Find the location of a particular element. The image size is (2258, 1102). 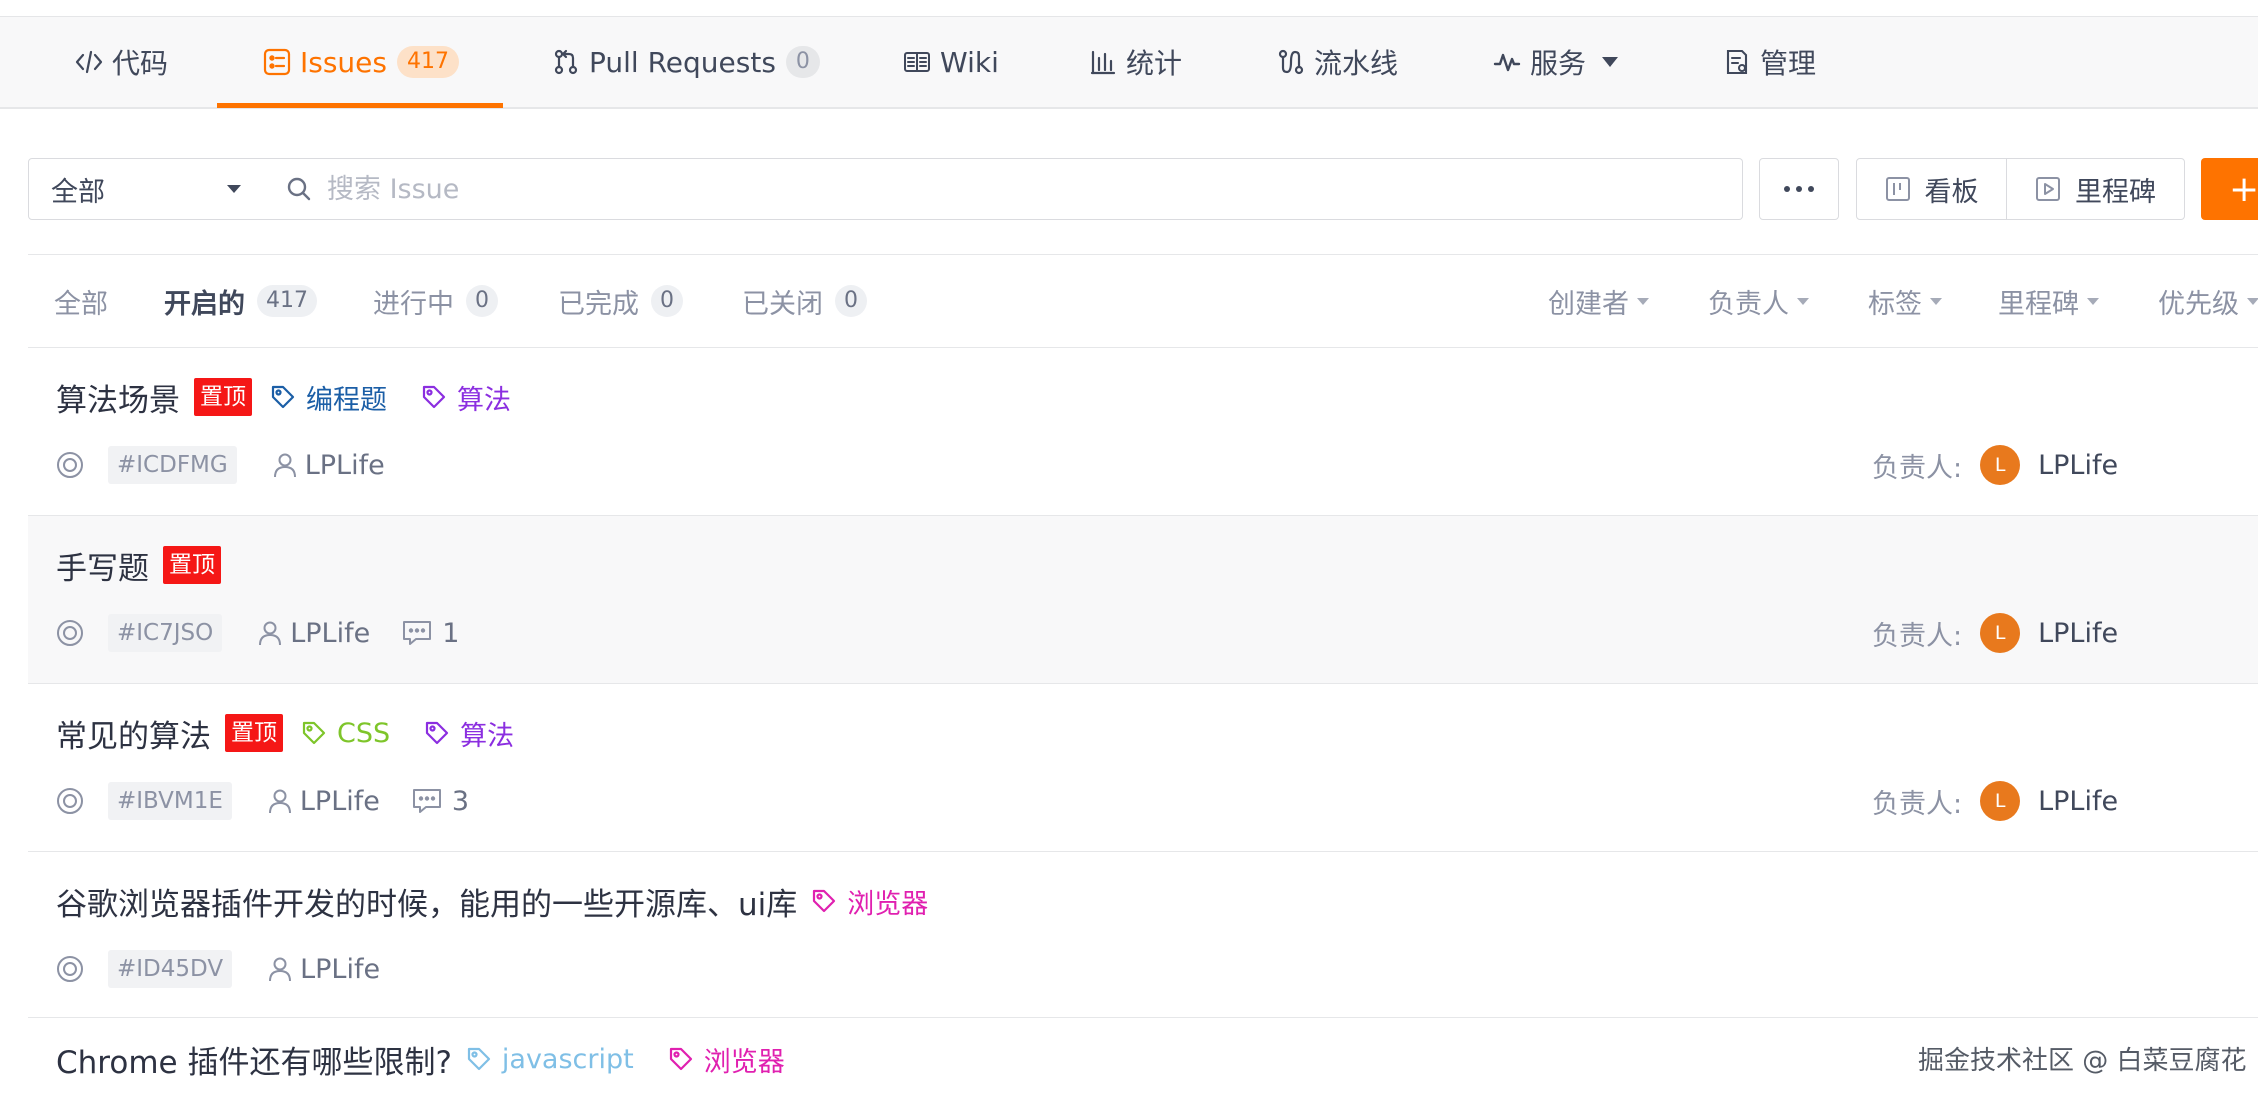

tab-code-label: 代码 is located at coordinates (140, 63).